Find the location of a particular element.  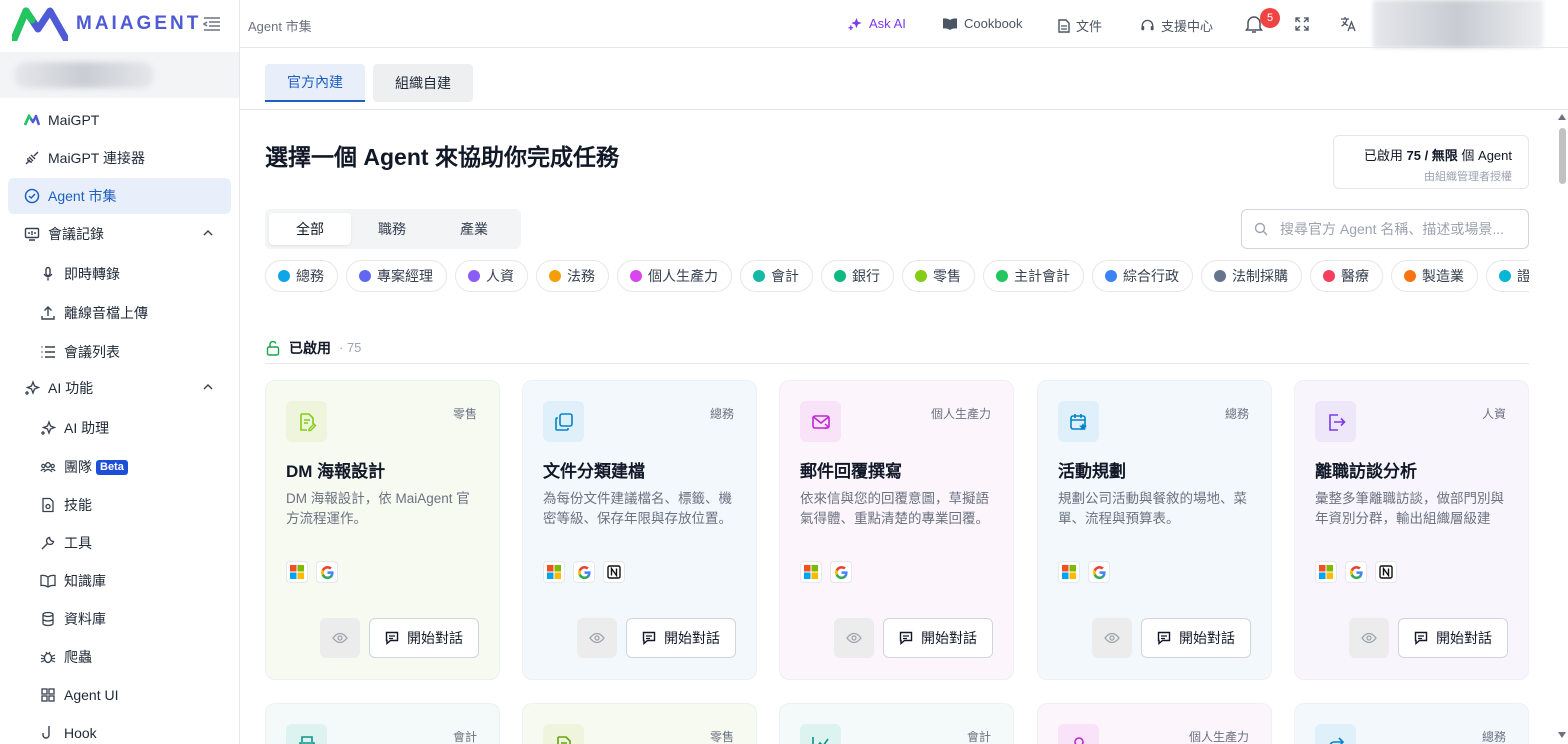

category-label: 個人生產力 is located at coordinates (683, 276).